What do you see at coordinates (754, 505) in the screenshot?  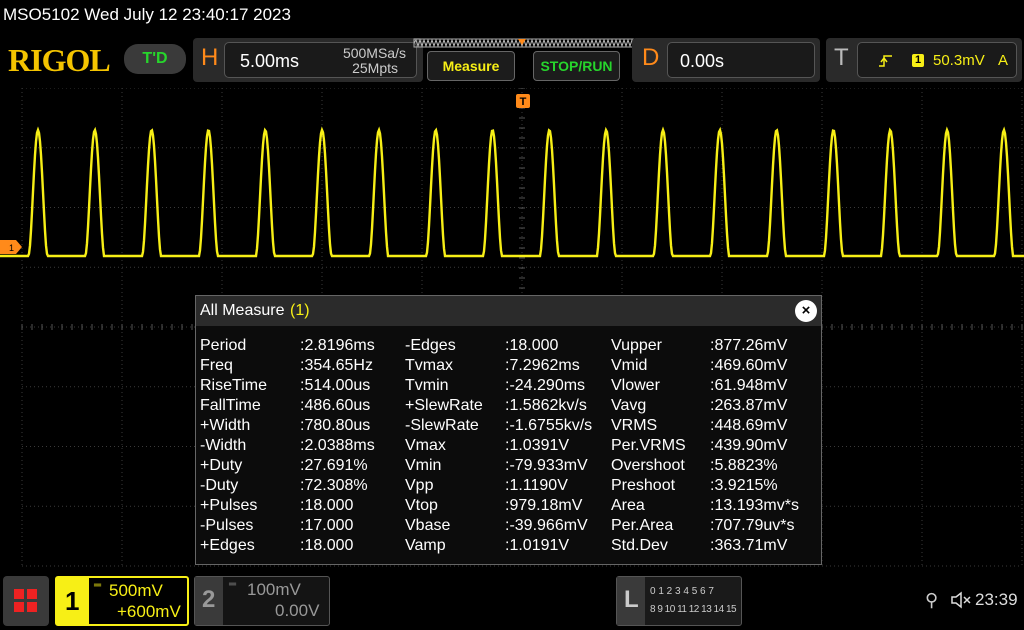 I see `measure-value: :13.193mv*s` at bounding box center [754, 505].